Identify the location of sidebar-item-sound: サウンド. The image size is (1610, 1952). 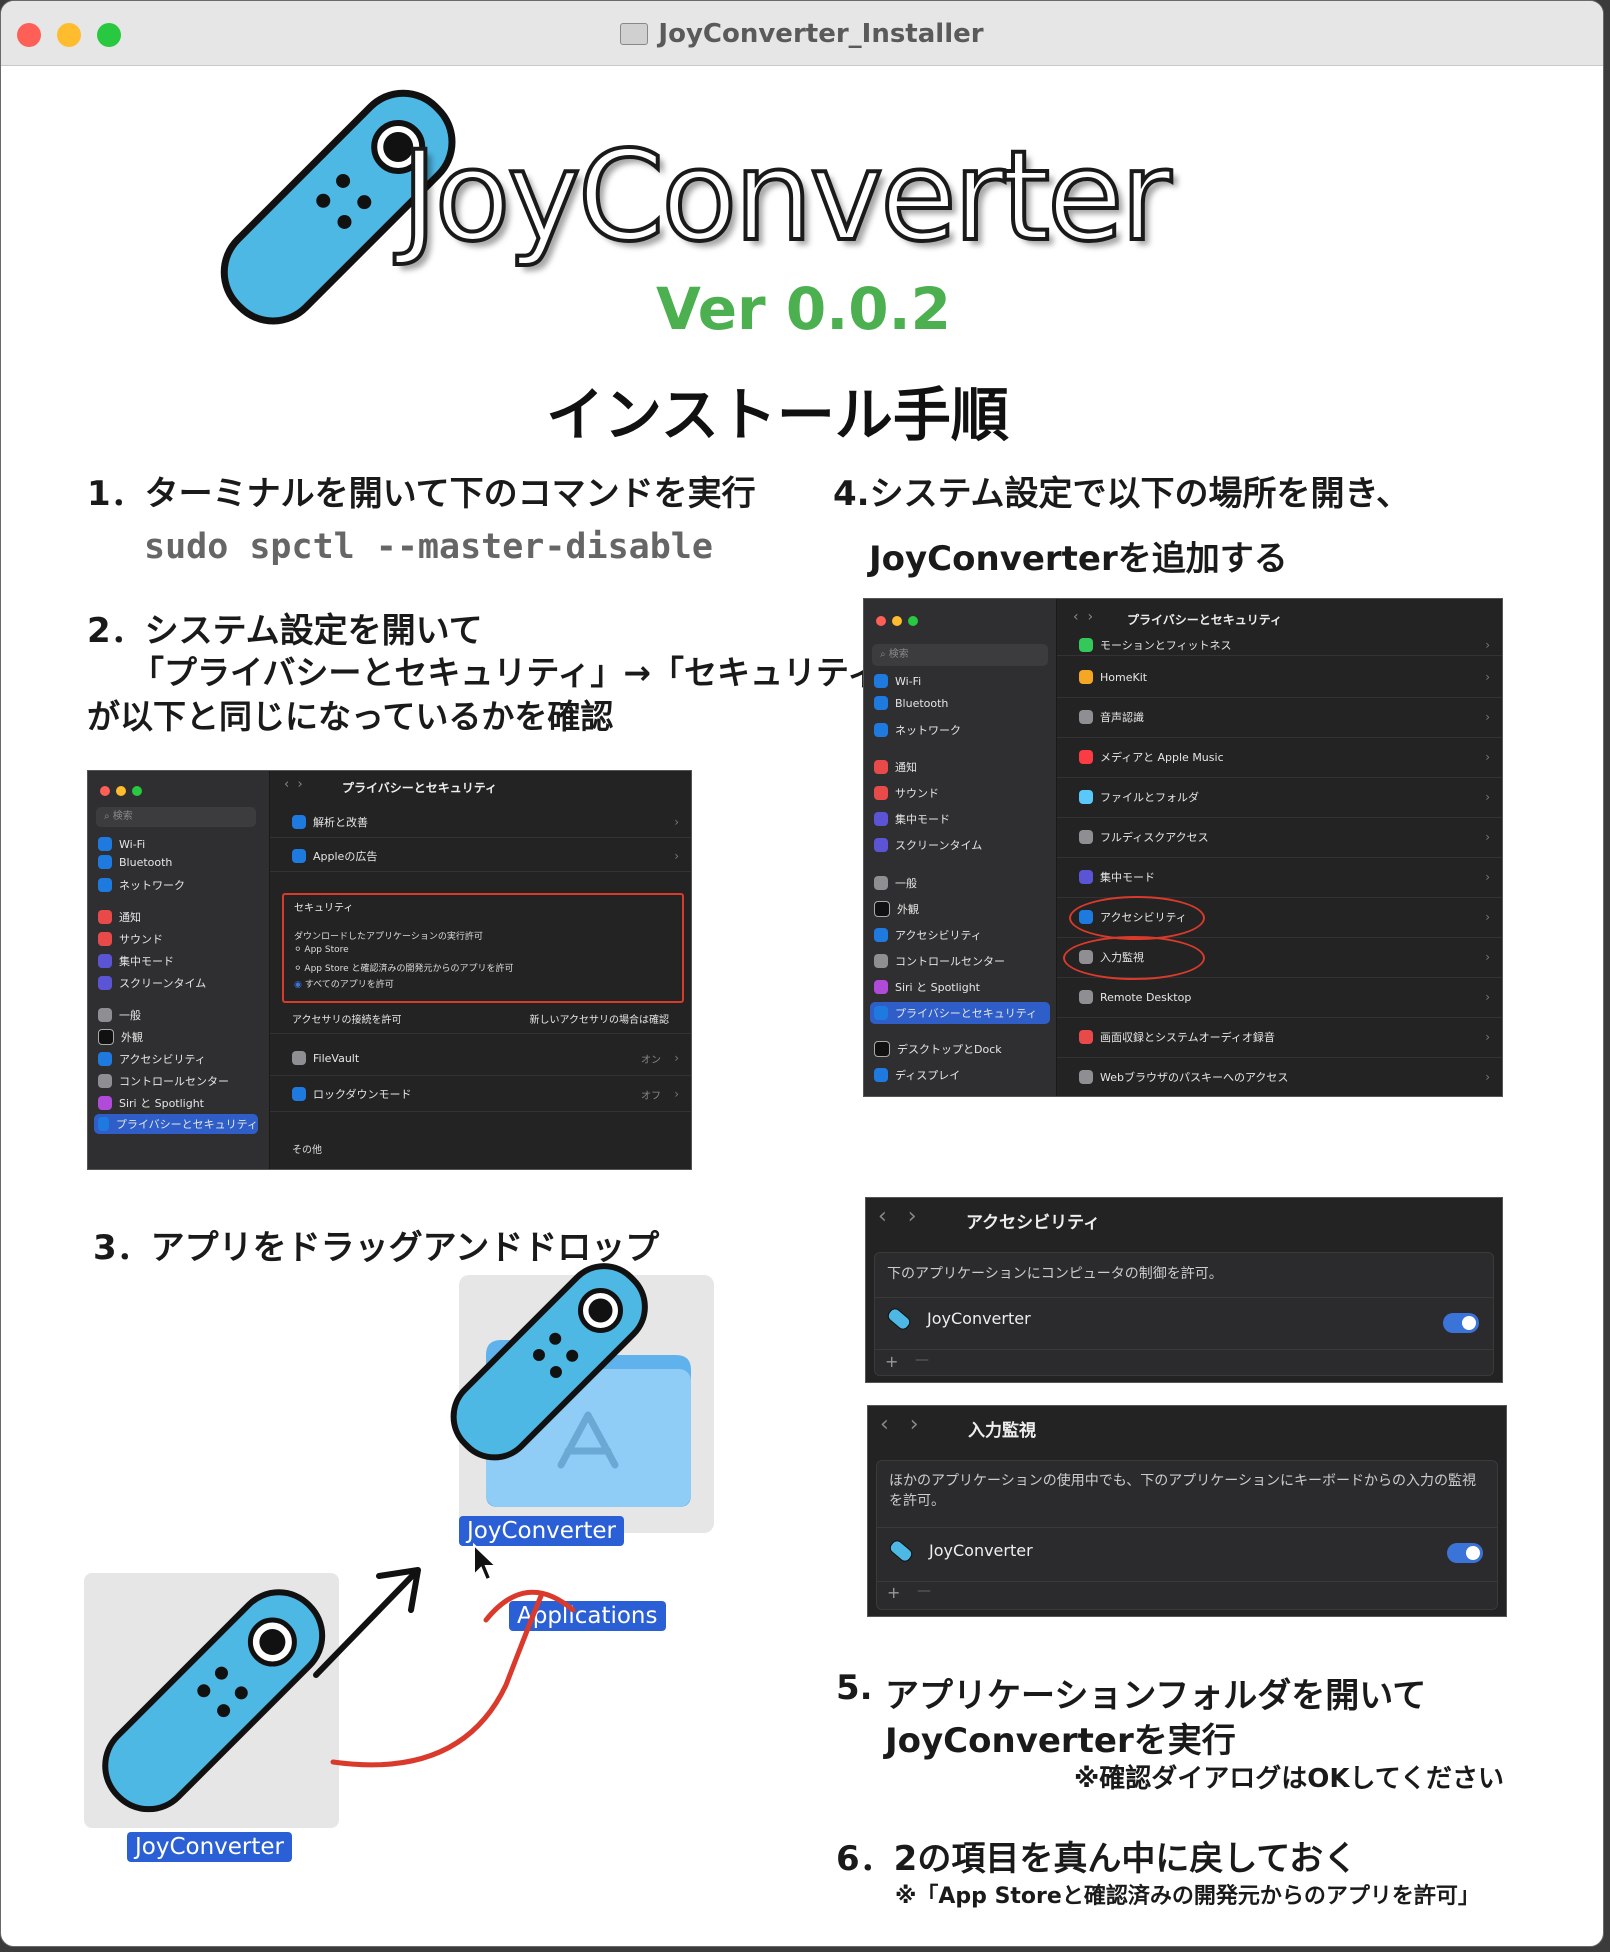
(130, 939).